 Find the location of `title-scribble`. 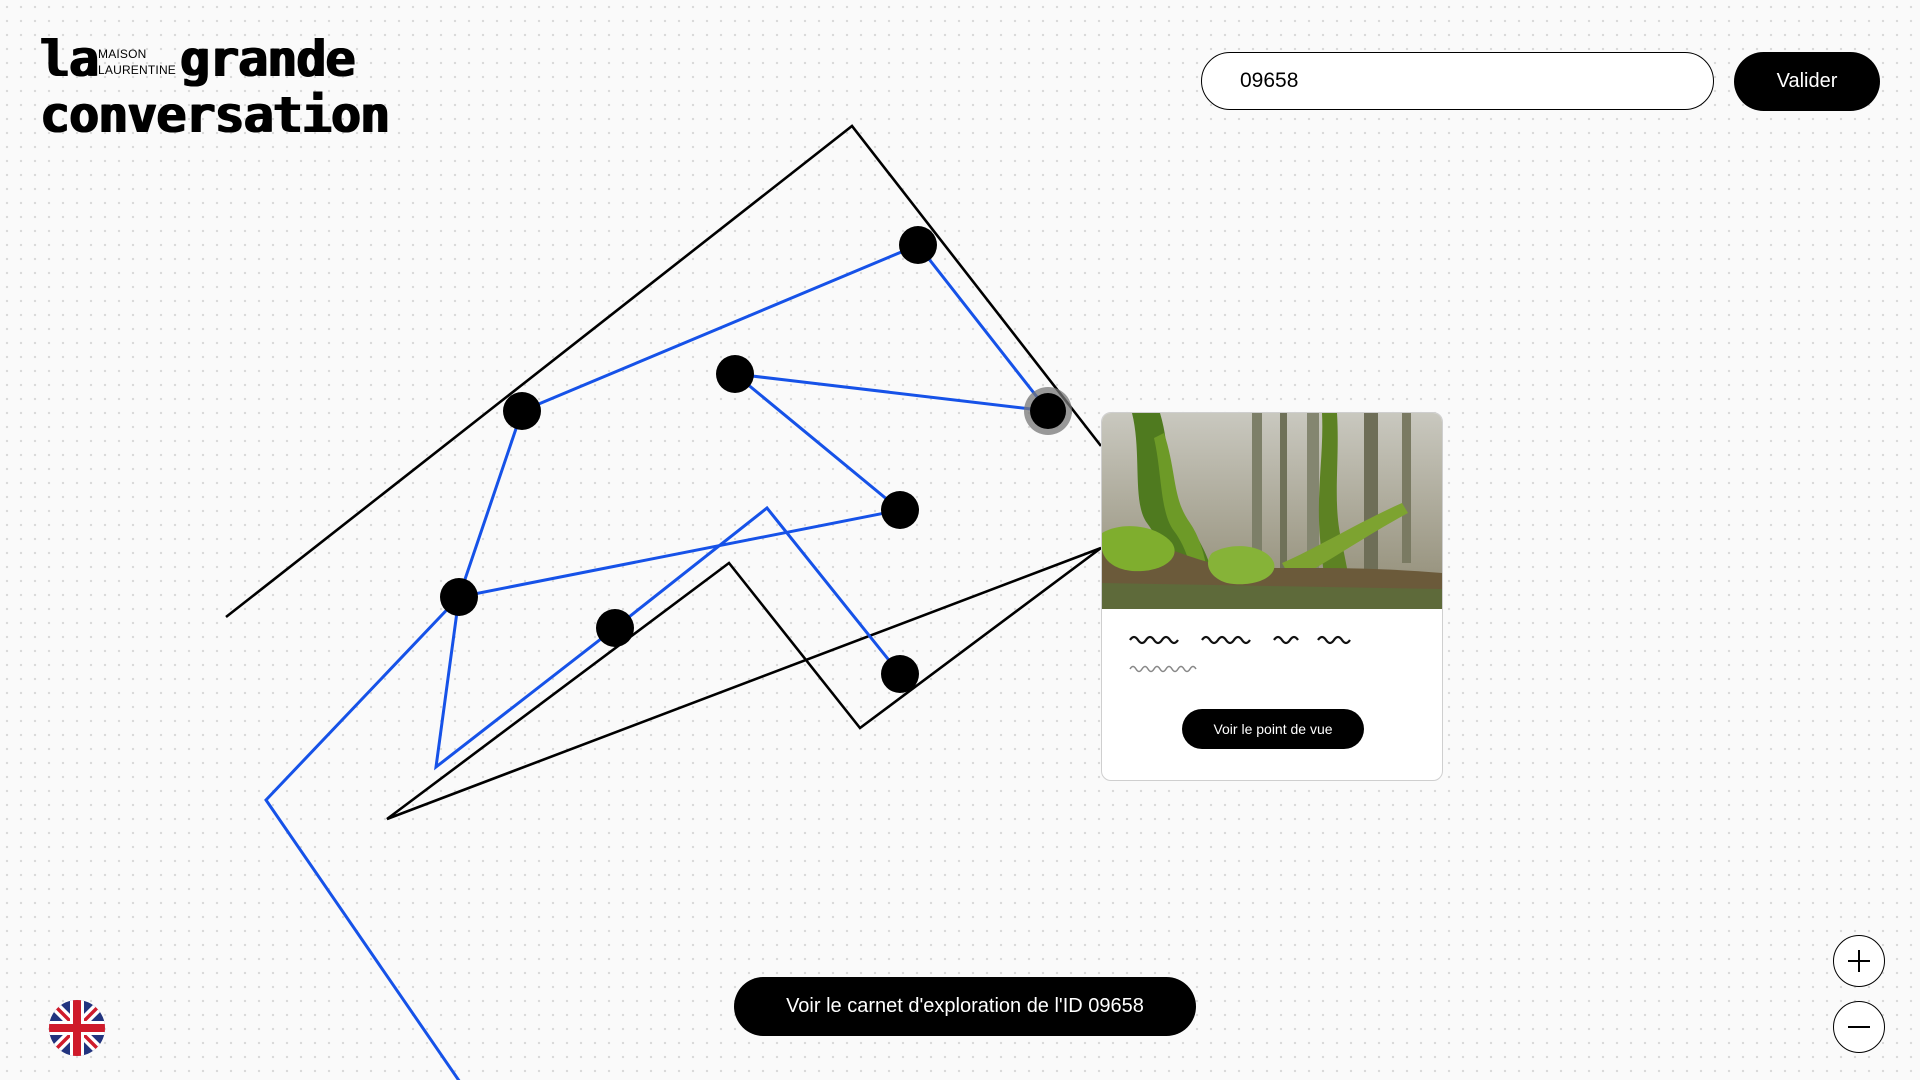

title-scribble is located at coordinates (1240, 640).